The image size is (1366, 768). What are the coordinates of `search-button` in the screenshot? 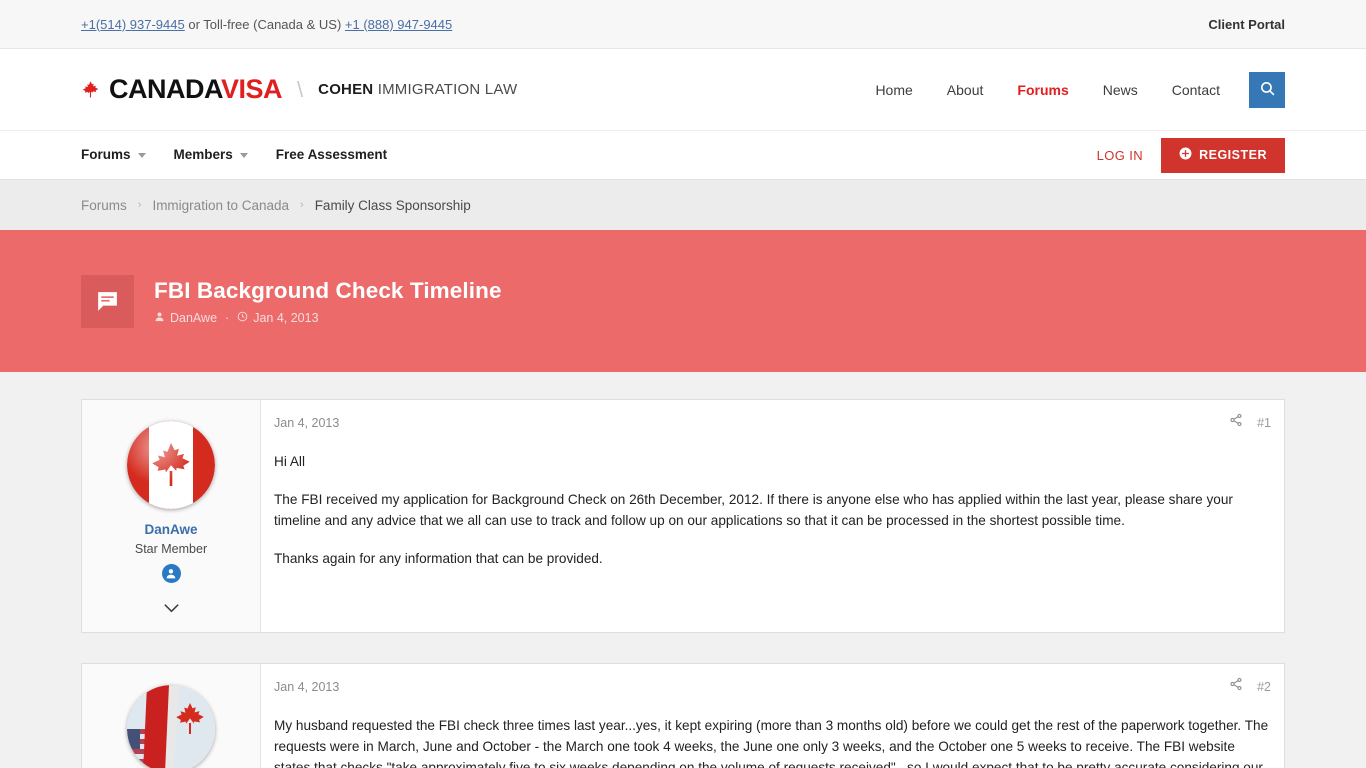 It's located at (1267, 89).